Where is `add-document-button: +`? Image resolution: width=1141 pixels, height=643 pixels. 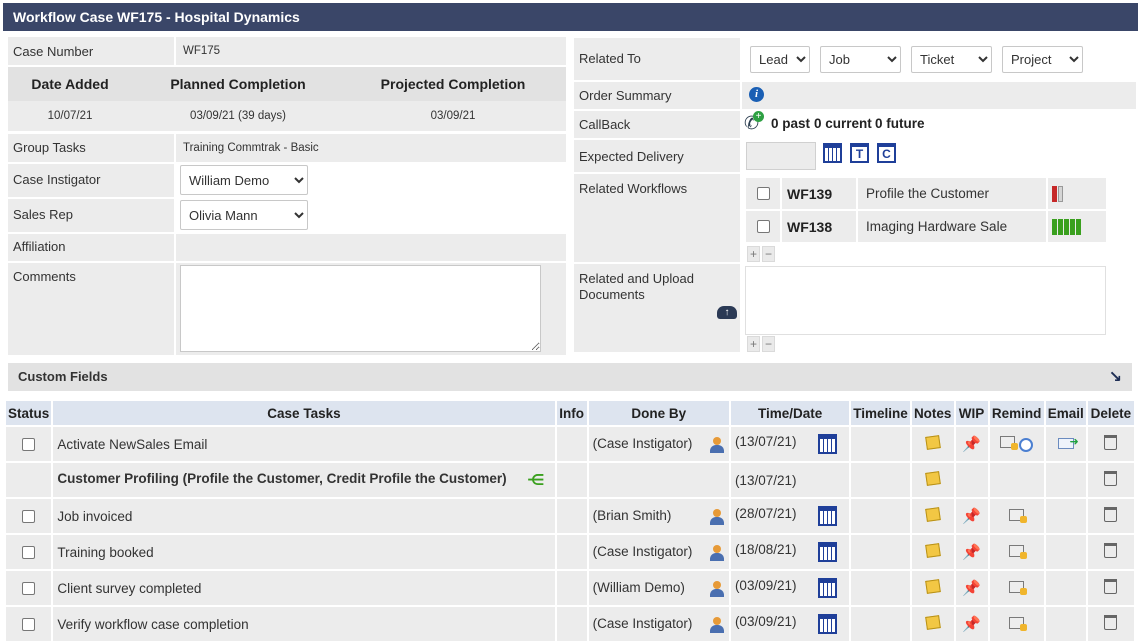
add-document-button: + is located at coordinates (754, 344).